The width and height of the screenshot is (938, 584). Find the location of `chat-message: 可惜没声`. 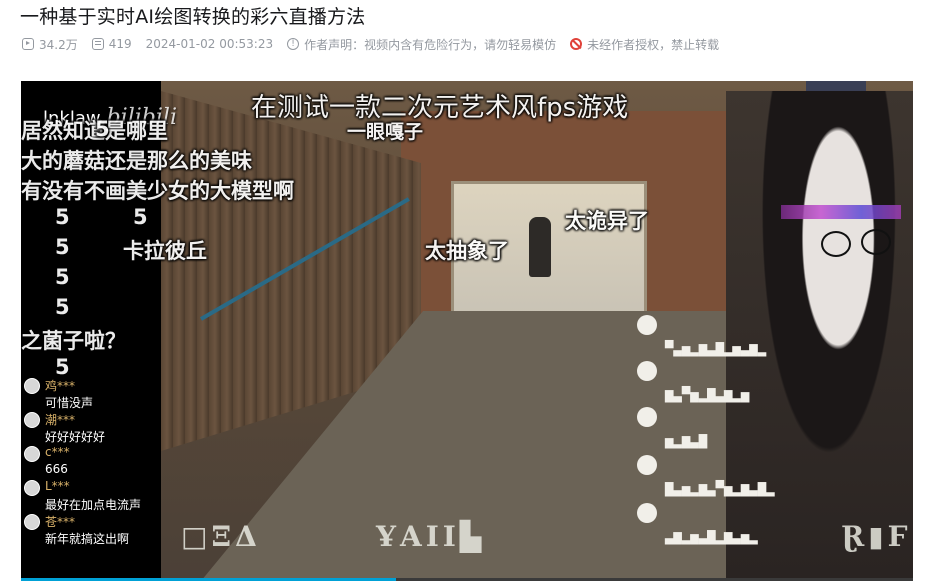

chat-message: 可惜没声 is located at coordinates (69, 403).